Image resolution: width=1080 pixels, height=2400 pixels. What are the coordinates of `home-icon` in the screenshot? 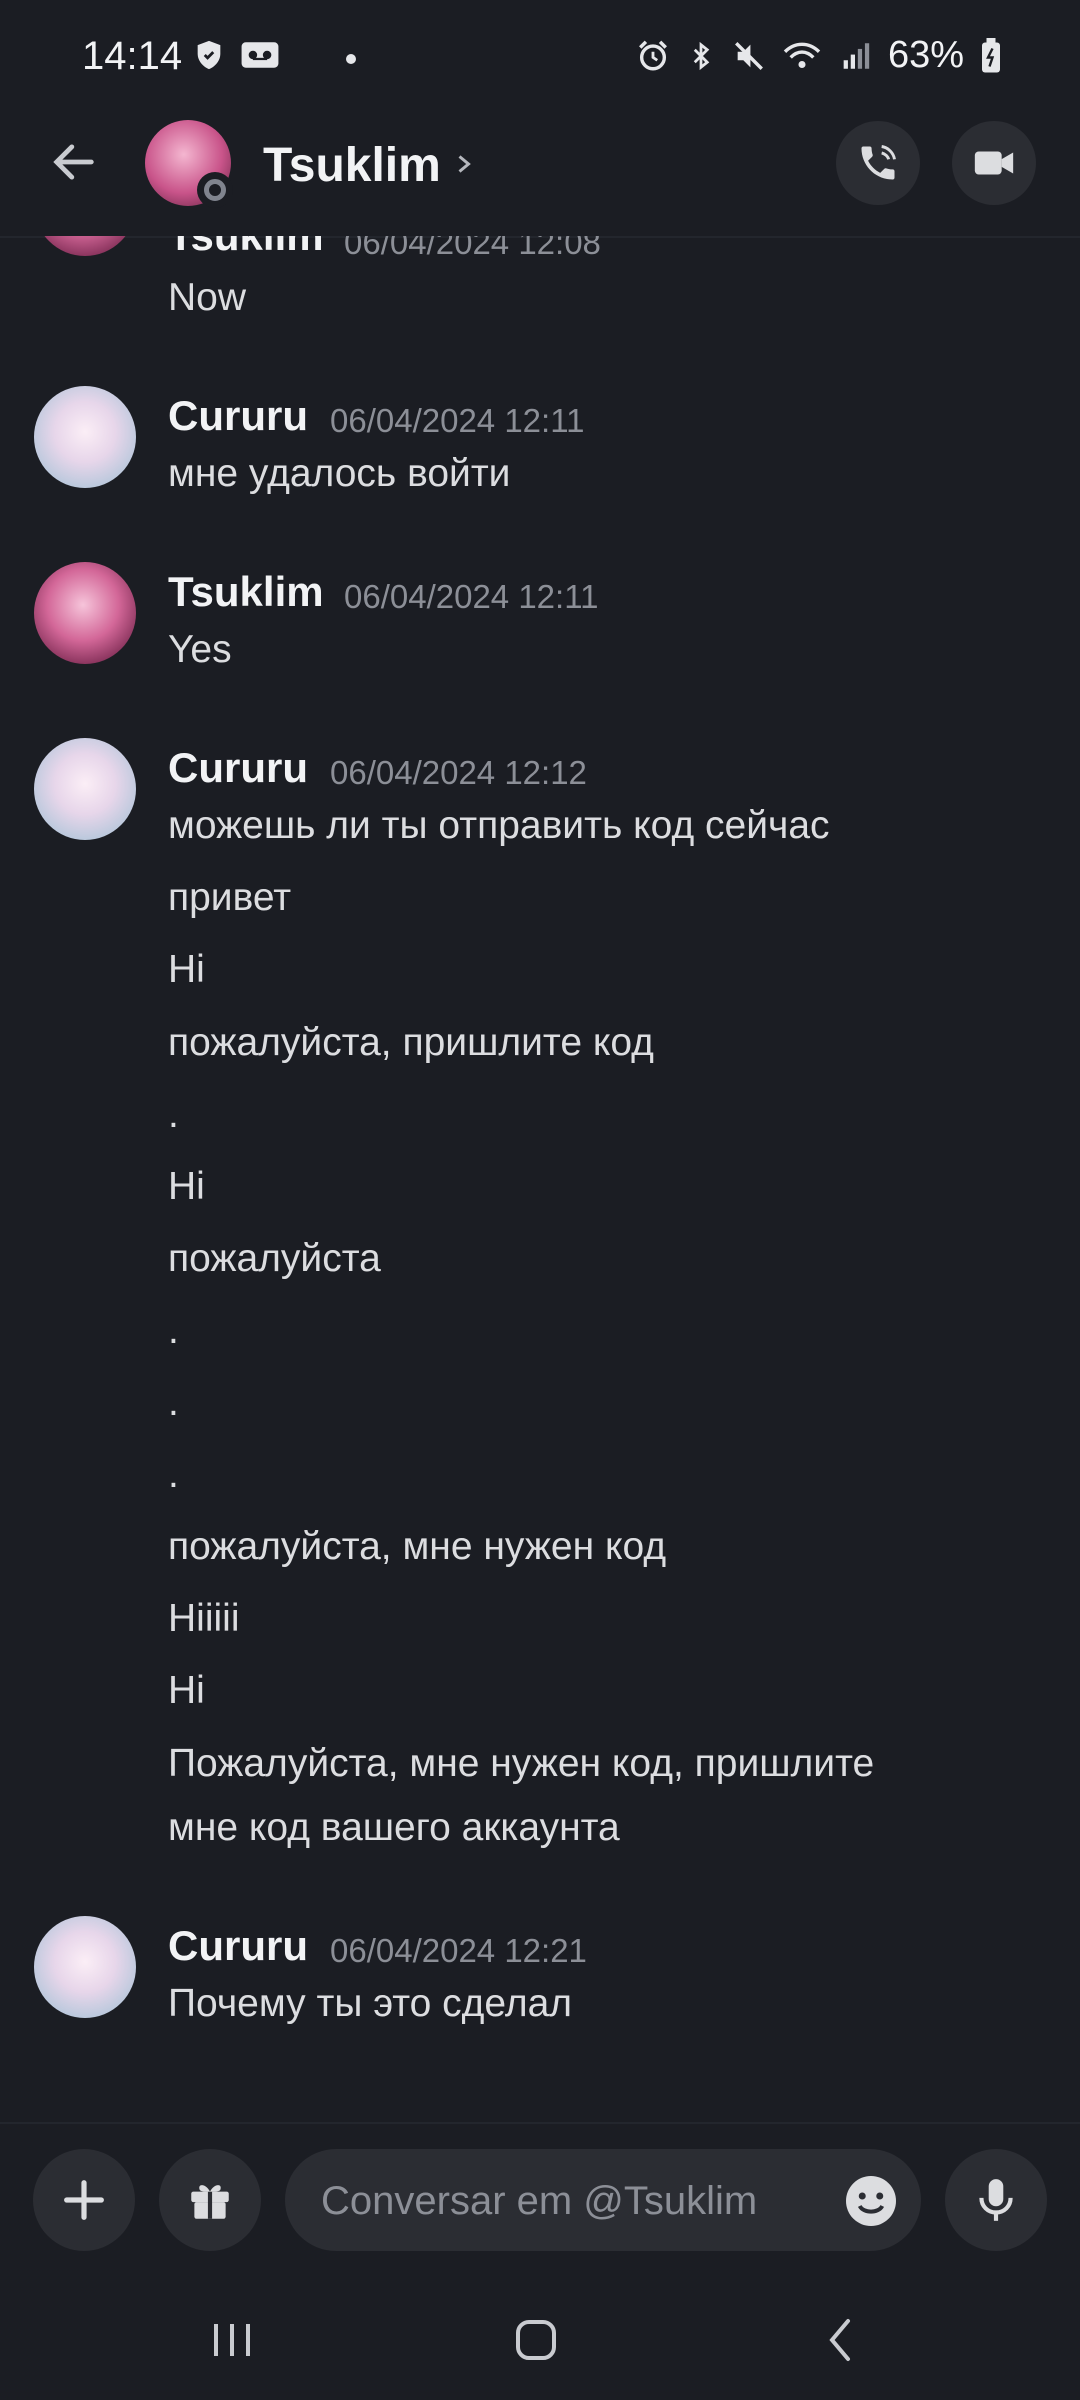 It's located at (536, 2340).